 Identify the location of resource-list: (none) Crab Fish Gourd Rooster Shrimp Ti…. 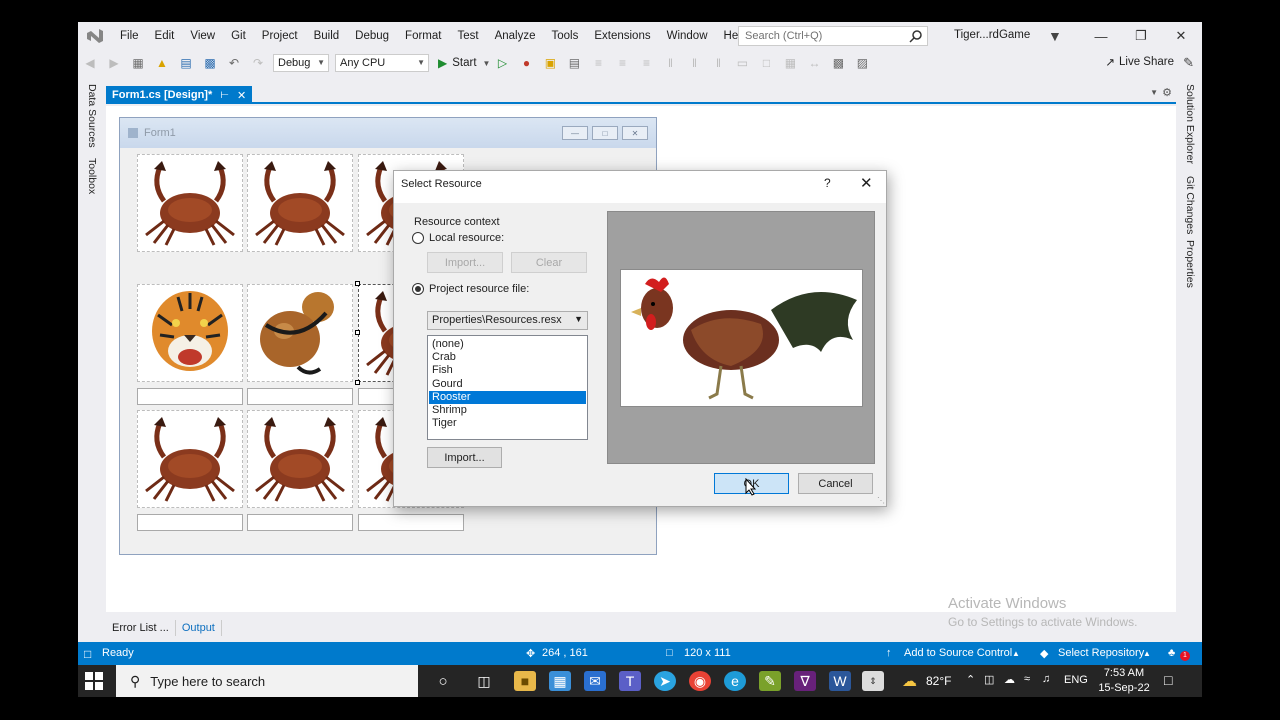
(507, 387).